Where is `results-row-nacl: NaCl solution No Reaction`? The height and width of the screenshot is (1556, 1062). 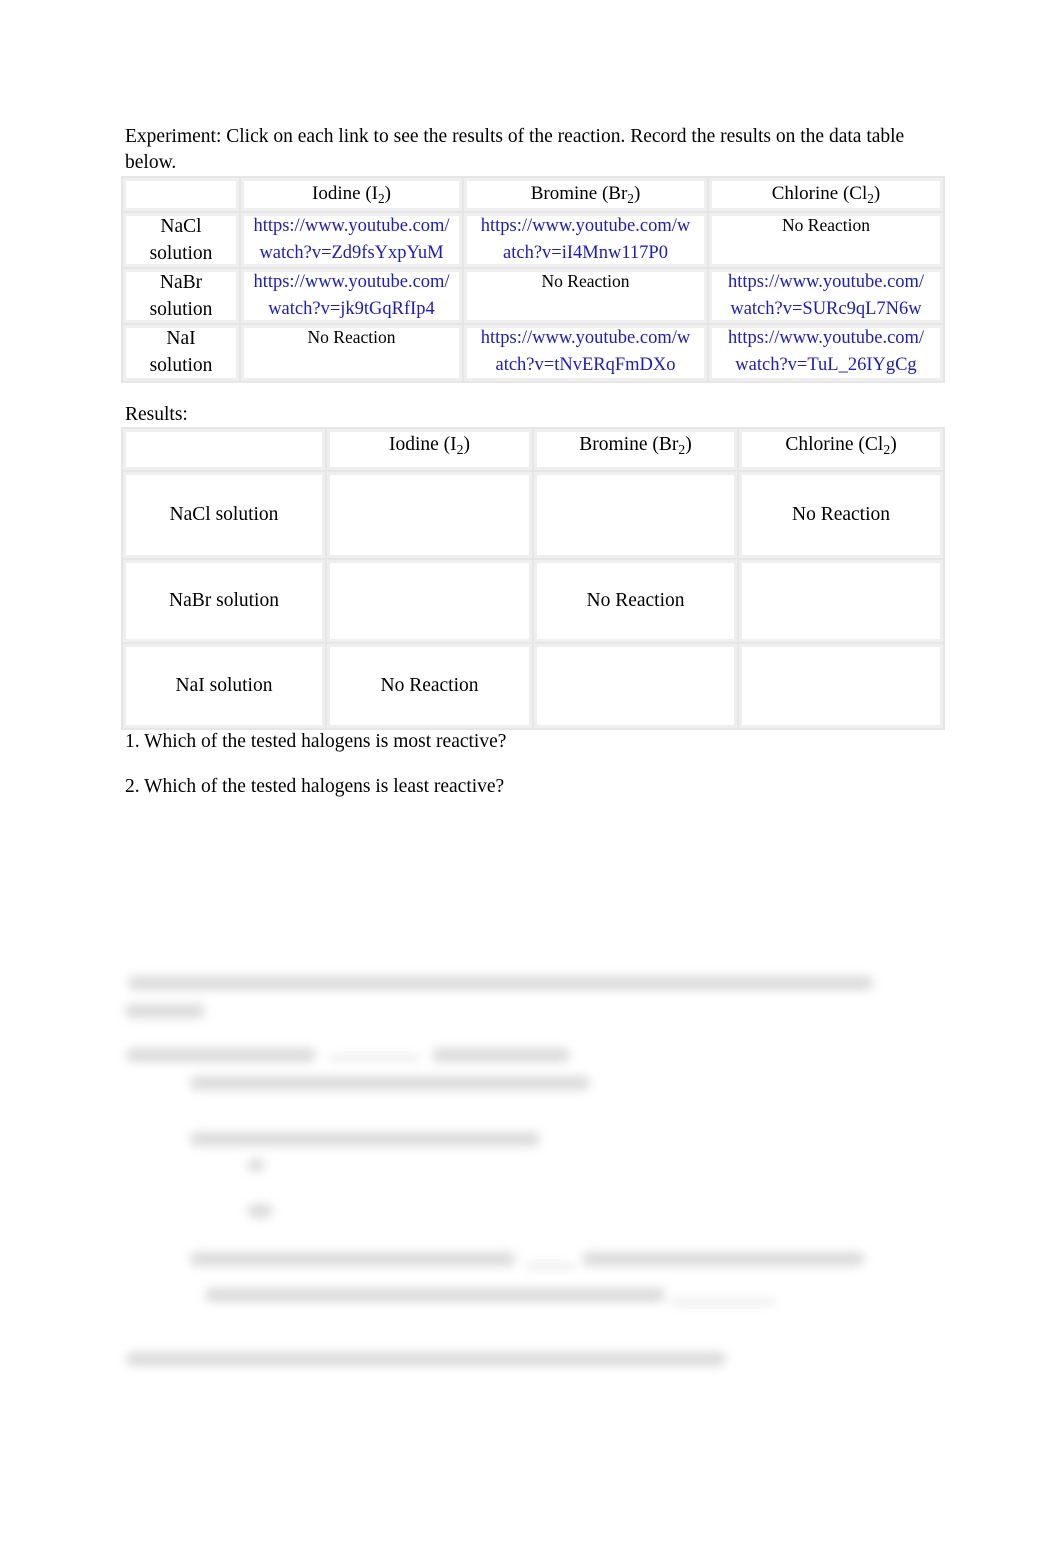
results-row-nacl: NaCl solution No Reaction is located at coordinates (533, 515).